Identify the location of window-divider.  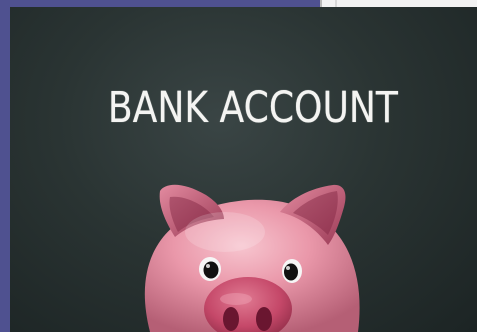
(336, 3).